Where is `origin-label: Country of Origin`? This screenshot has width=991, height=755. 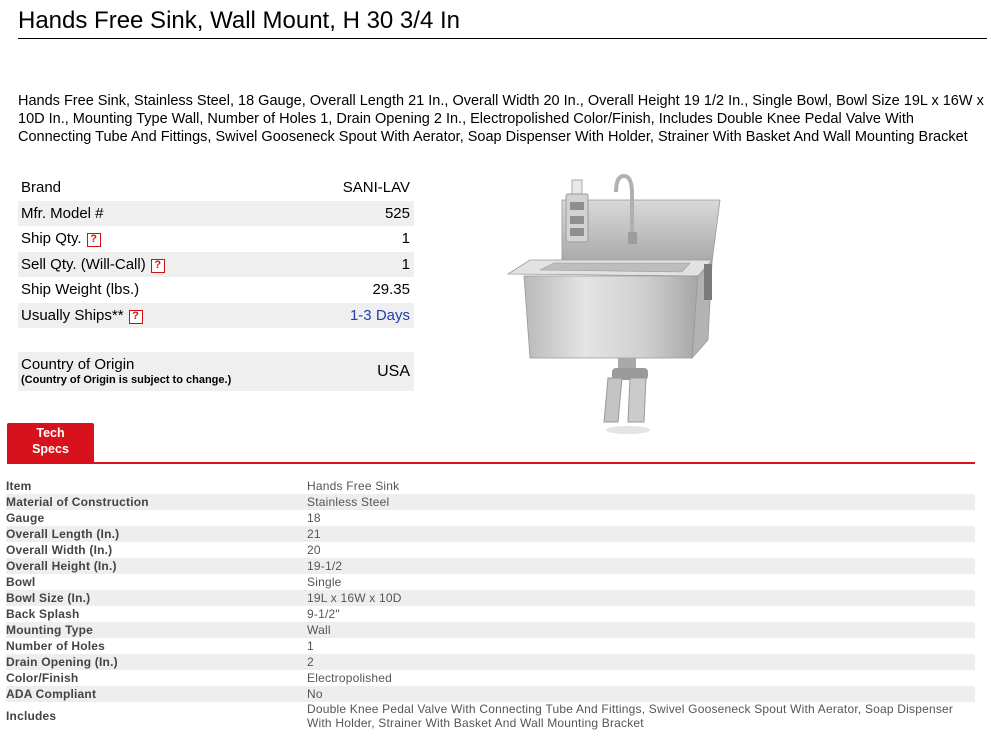 origin-label: Country of Origin is located at coordinates (78, 364).